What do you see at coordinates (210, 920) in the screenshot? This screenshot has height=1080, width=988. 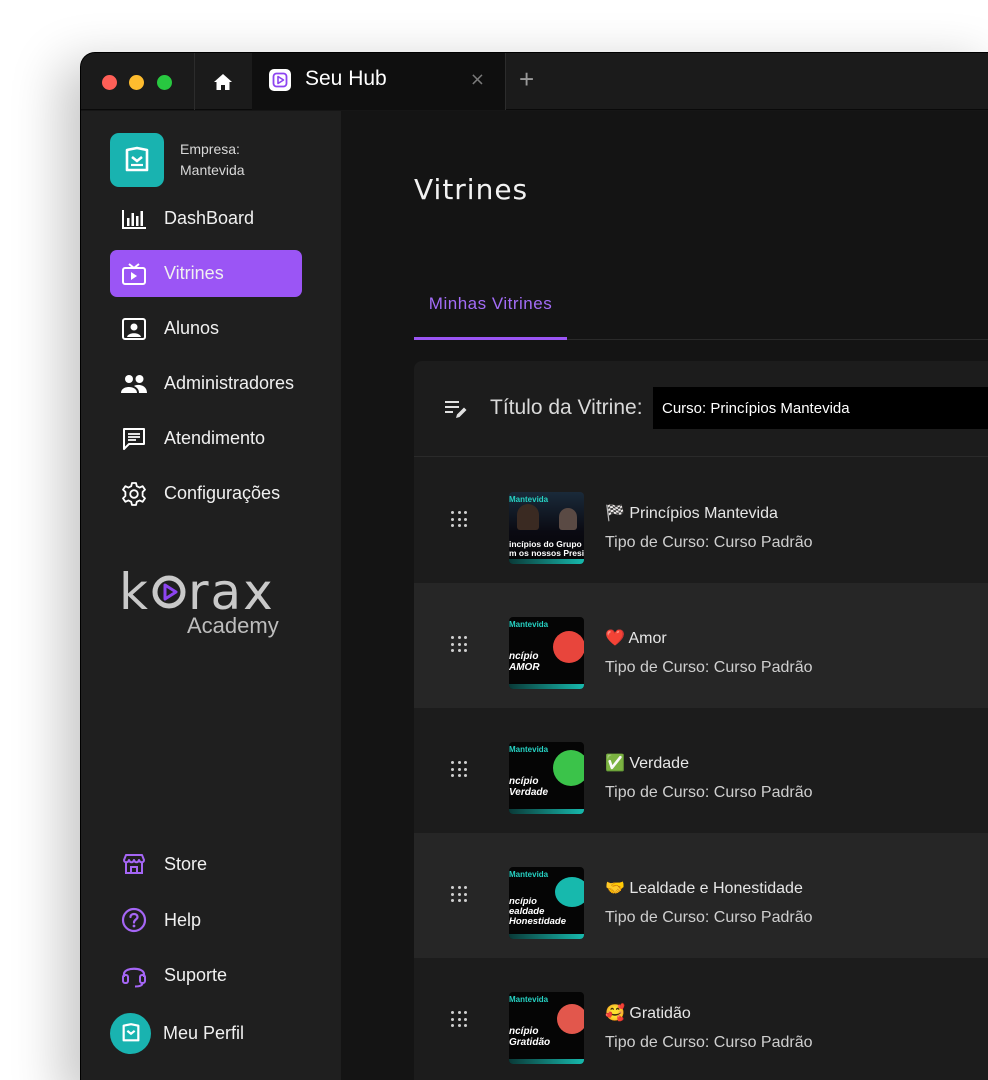 I see `sidebar-item-help: Help` at bounding box center [210, 920].